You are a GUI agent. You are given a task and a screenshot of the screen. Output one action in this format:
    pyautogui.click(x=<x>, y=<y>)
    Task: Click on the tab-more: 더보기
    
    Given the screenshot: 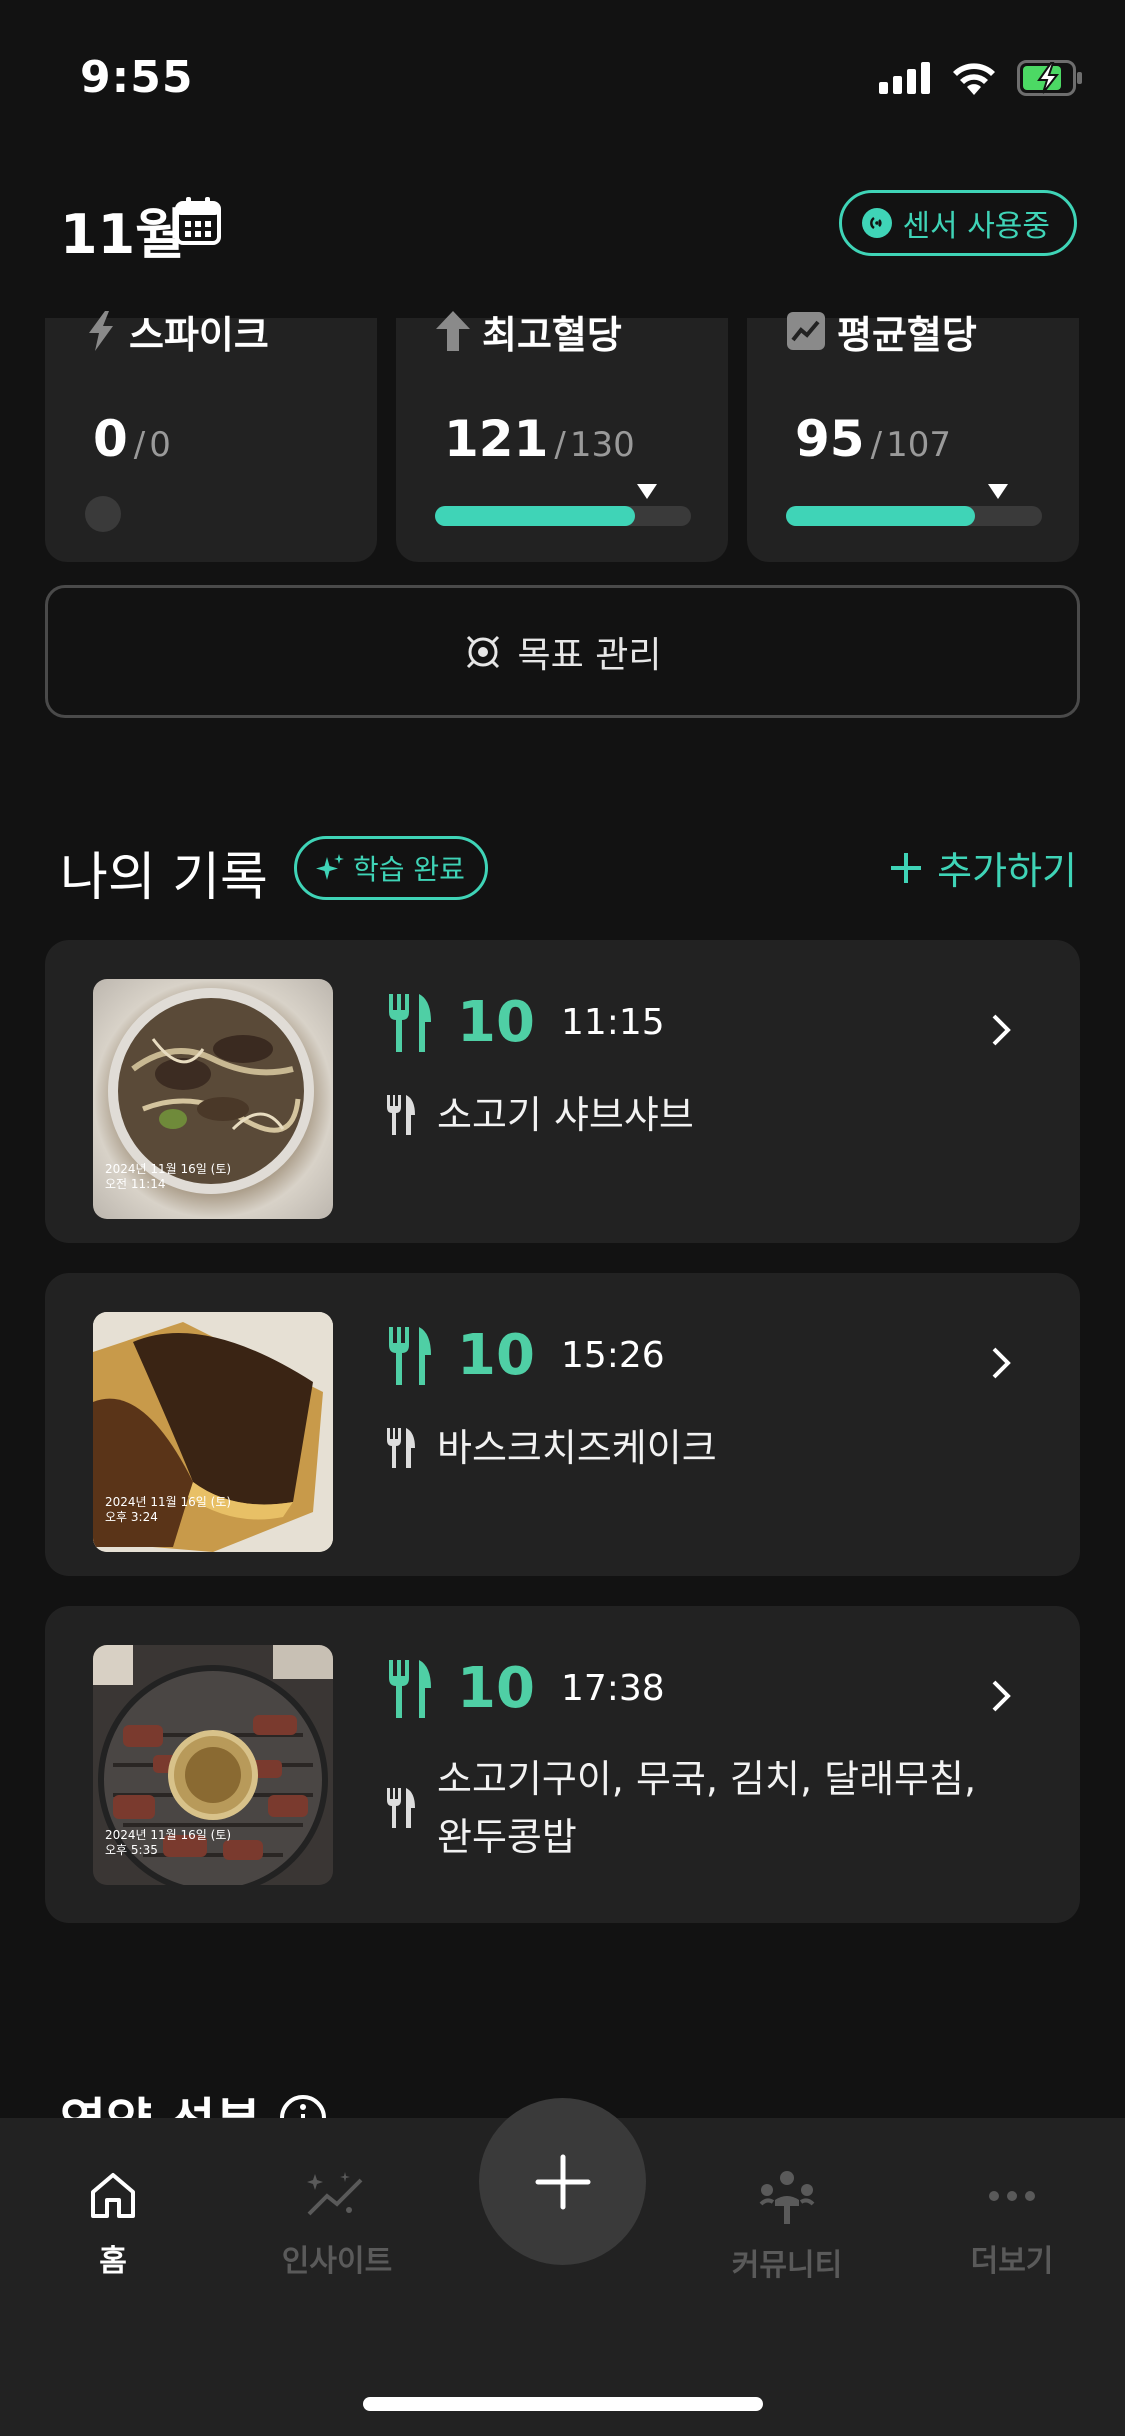 What is the action you would take?
    pyautogui.click(x=1012, y=2225)
    